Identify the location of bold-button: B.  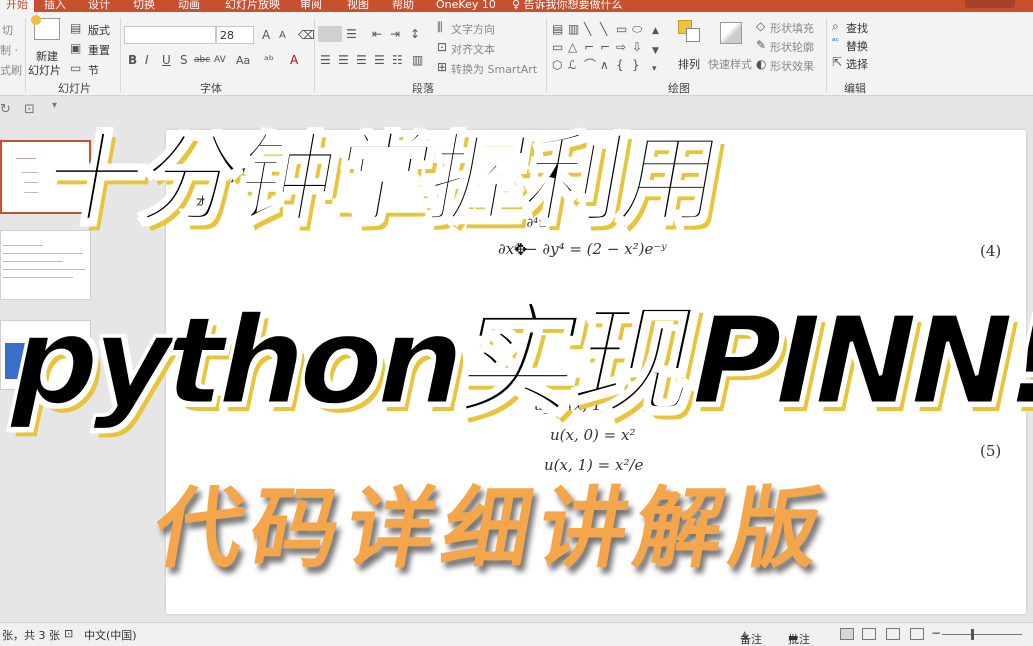
(132, 60).